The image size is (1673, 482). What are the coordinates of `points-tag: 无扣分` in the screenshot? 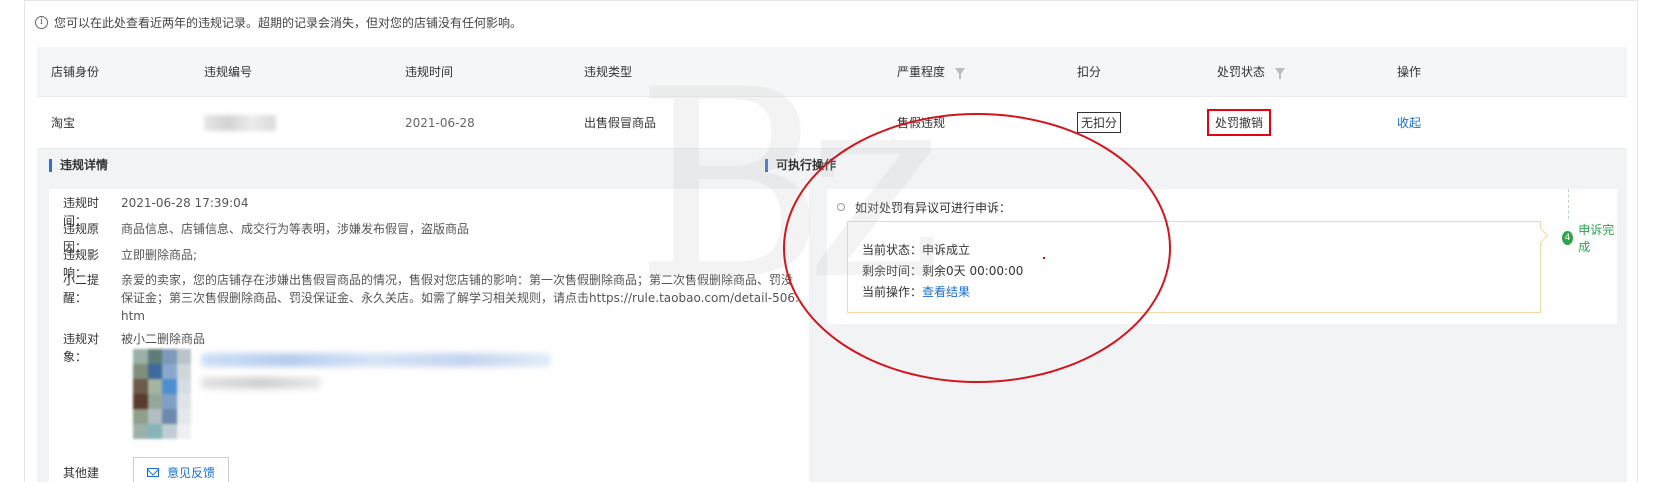 It's located at (1099, 122).